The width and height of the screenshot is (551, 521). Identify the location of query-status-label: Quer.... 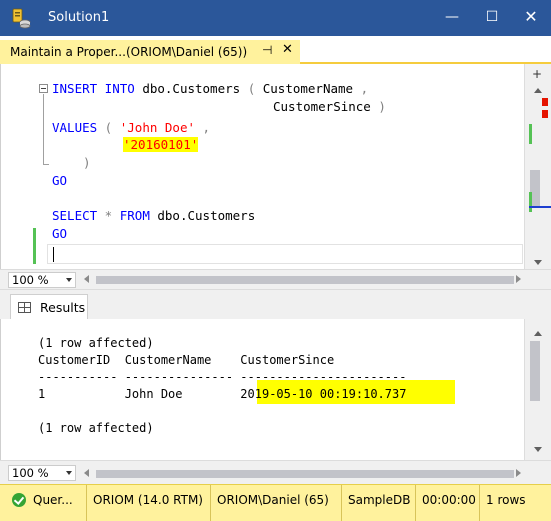
(53, 500).